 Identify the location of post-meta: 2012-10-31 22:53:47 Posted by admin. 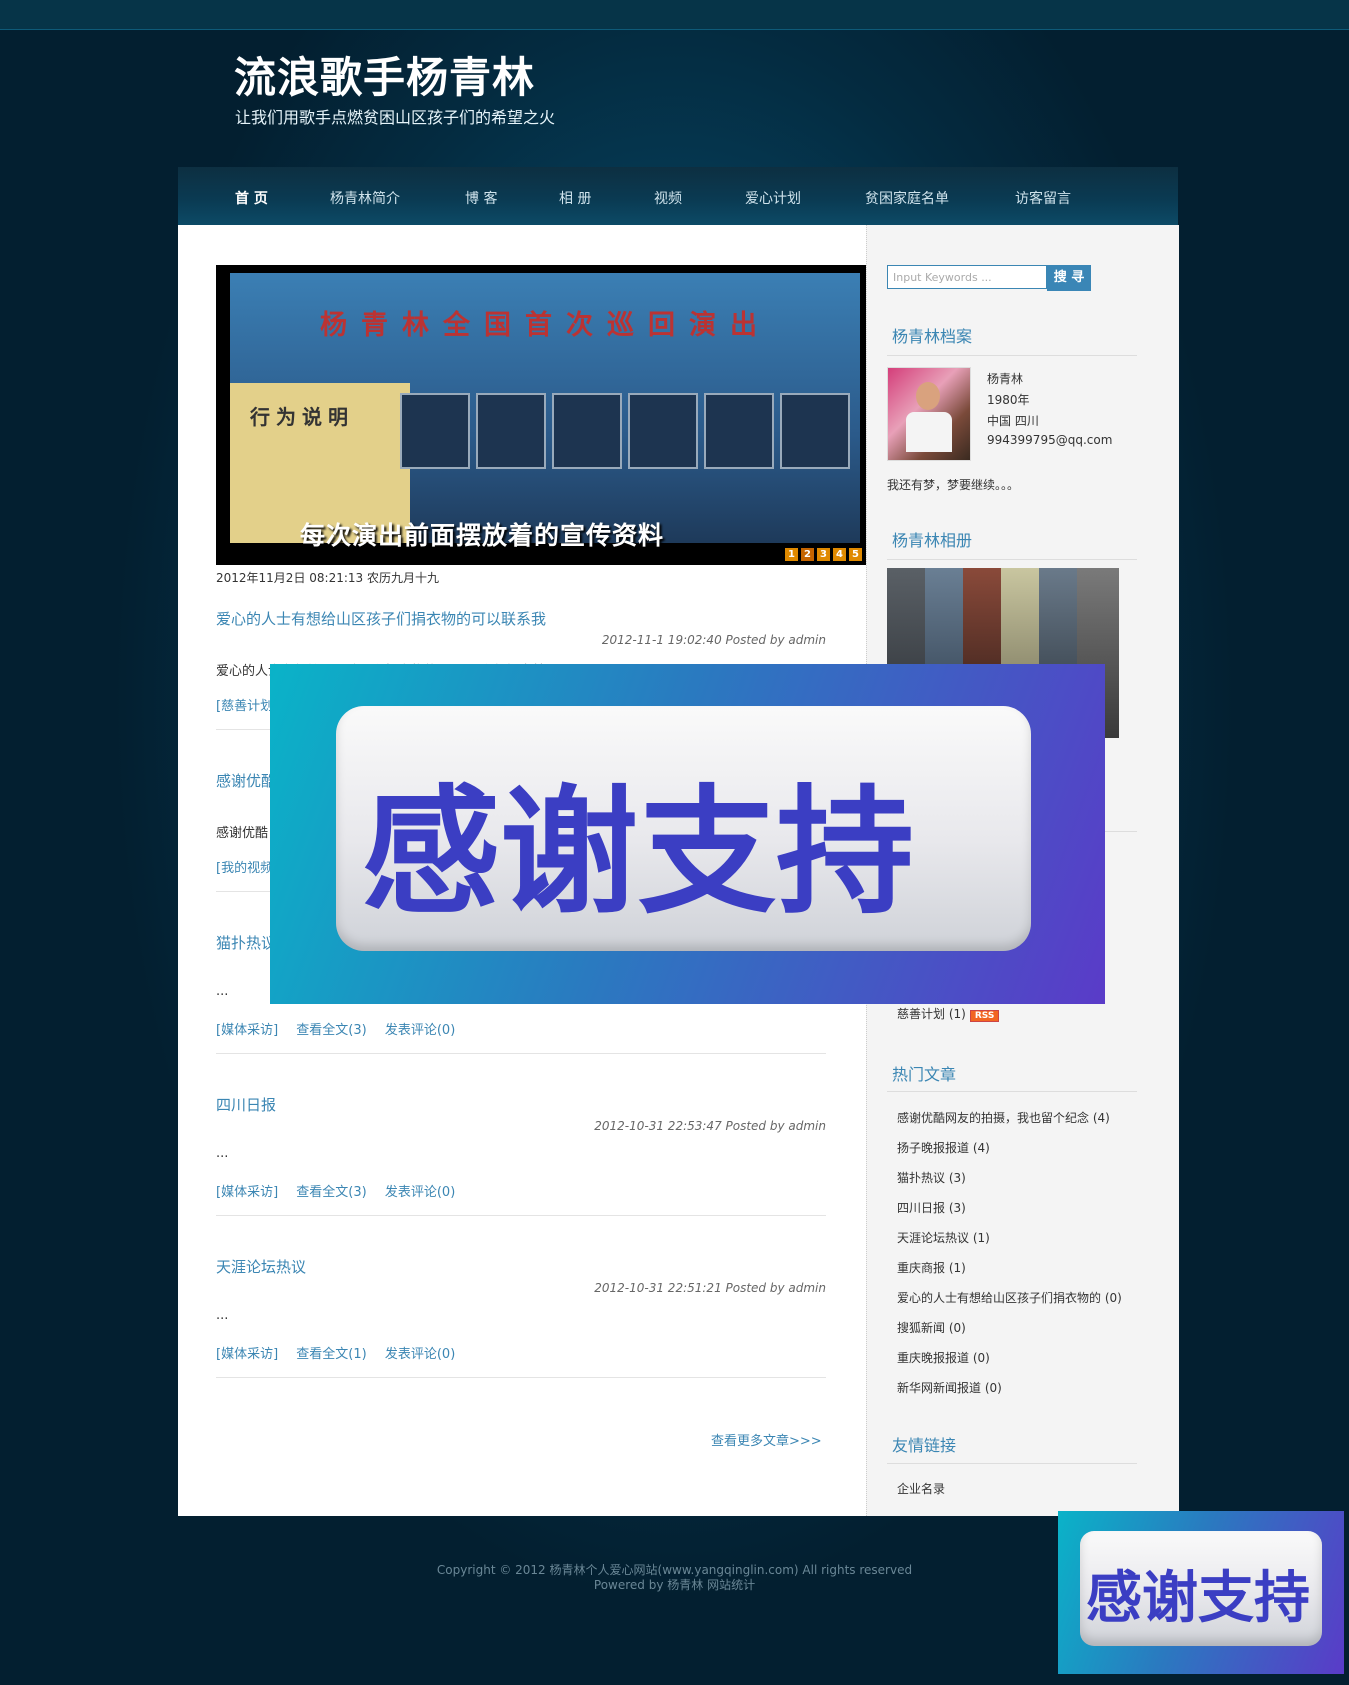
(710, 1126).